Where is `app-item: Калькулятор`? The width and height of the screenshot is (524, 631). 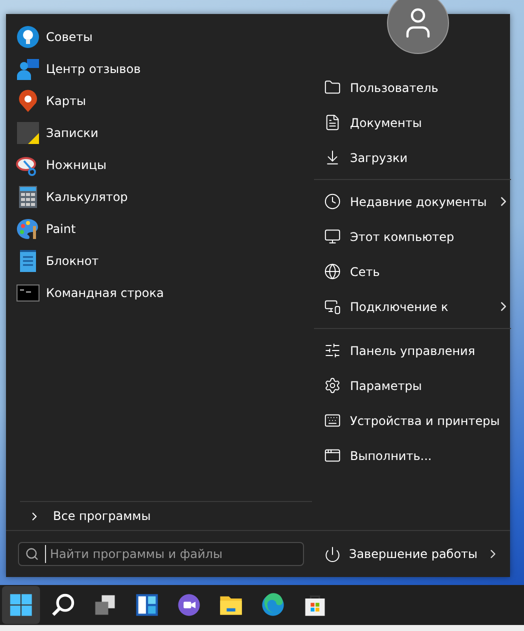
app-item: Калькулятор is located at coordinates (87, 197).